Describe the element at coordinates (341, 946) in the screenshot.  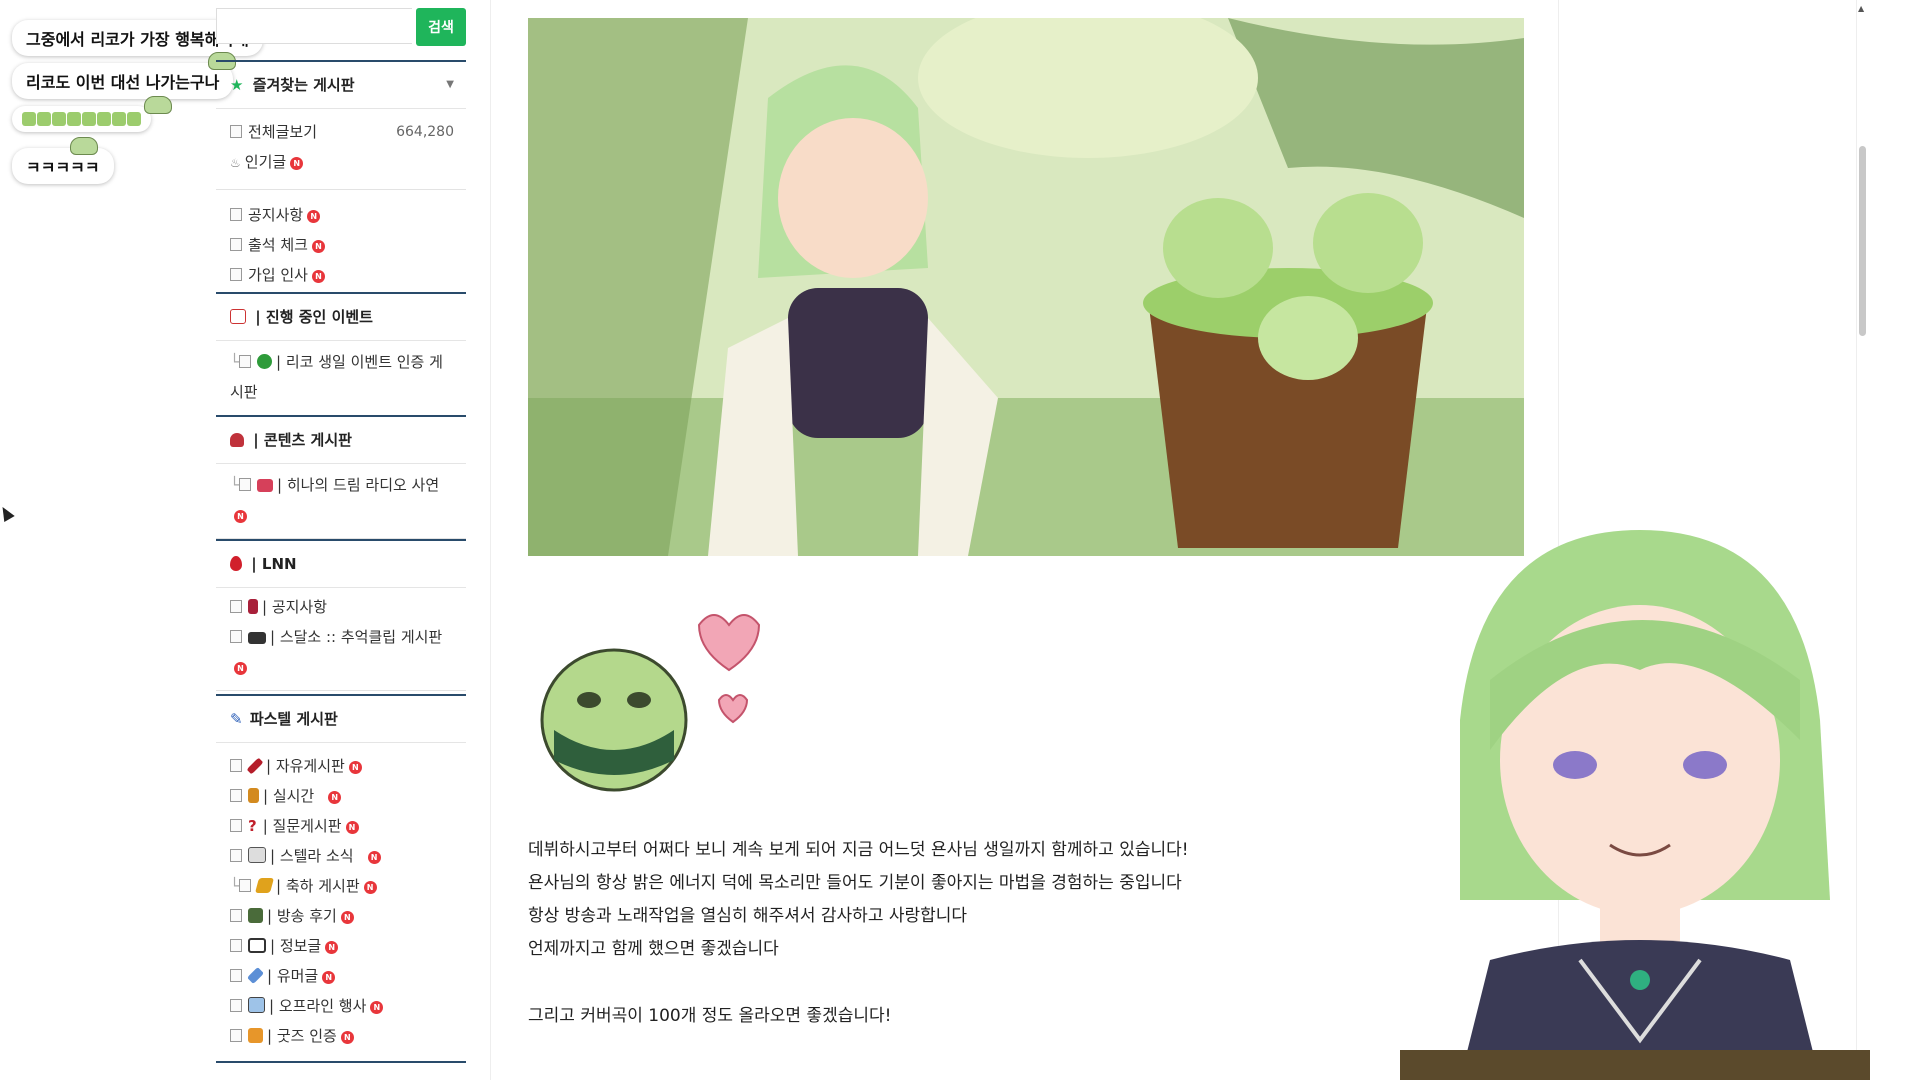
I see `sidebar-item-info: | 정보글 N` at that location.